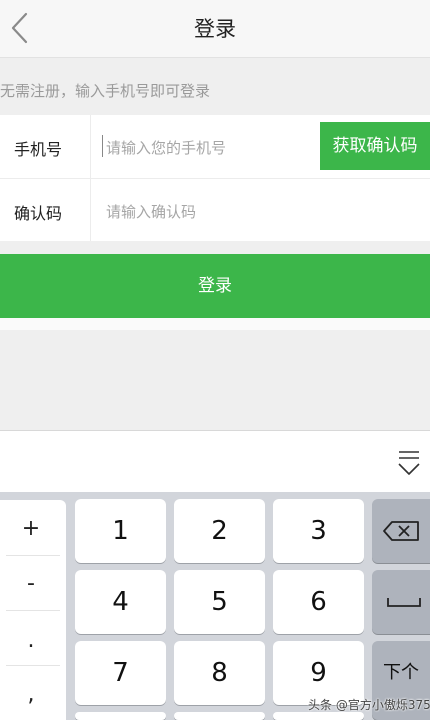 The width and height of the screenshot is (430, 720). I want to click on space-button, so click(401, 602).